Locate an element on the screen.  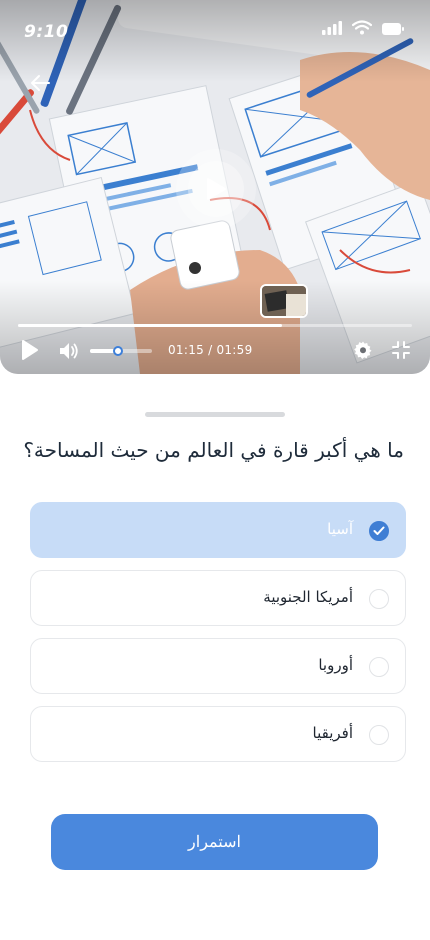
volume-icon is located at coordinates (69, 351).